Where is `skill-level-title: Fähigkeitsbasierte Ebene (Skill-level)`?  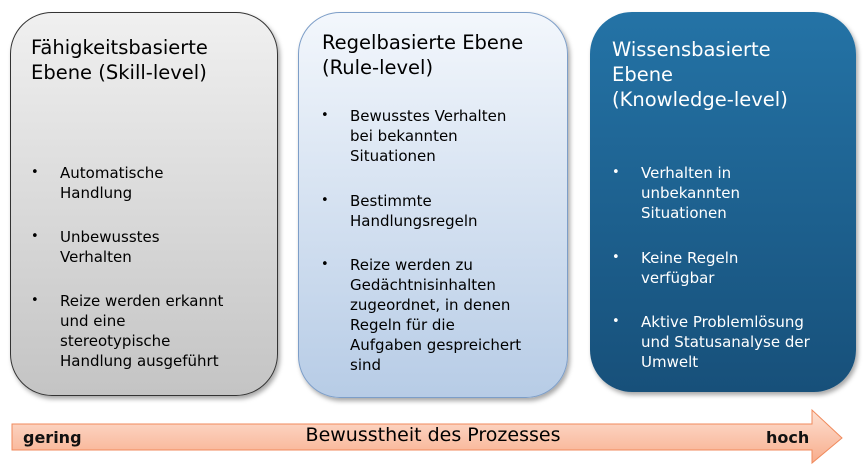
skill-level-title: Fähigkeitsbasierte Ebene (Skill-level) is located at coordinates (119, 60).